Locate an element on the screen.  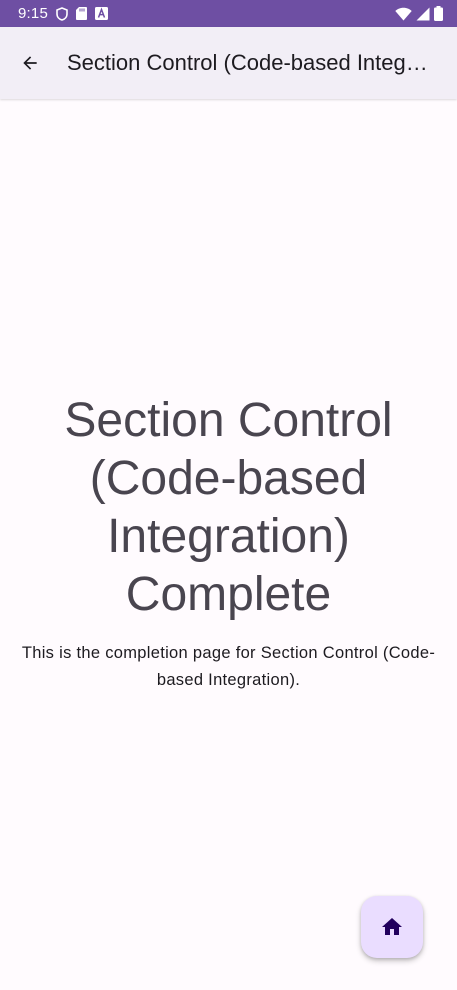
shield-icon is located at coordinates (62, 13).